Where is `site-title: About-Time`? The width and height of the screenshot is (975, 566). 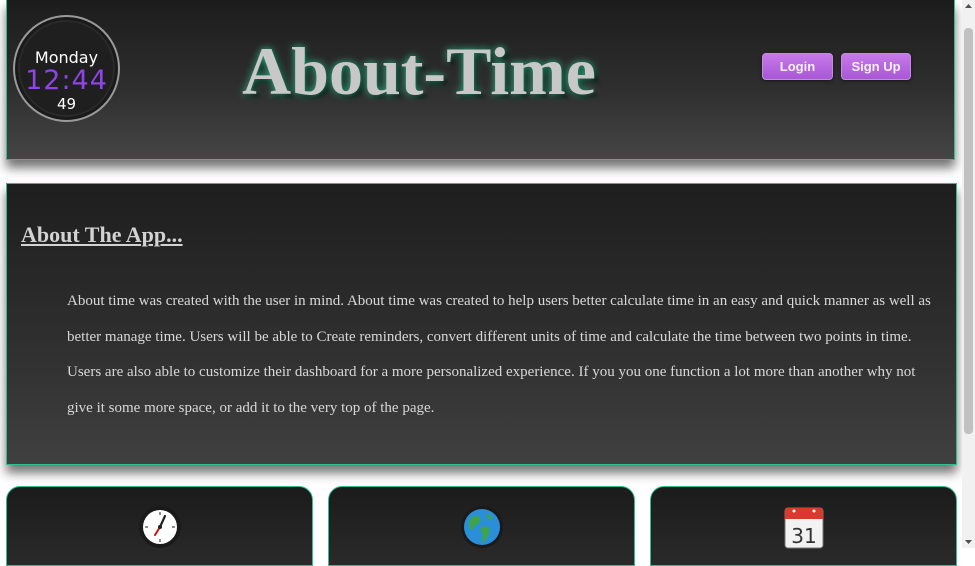 site-title: About-Time is located at coordinates (419, 71).